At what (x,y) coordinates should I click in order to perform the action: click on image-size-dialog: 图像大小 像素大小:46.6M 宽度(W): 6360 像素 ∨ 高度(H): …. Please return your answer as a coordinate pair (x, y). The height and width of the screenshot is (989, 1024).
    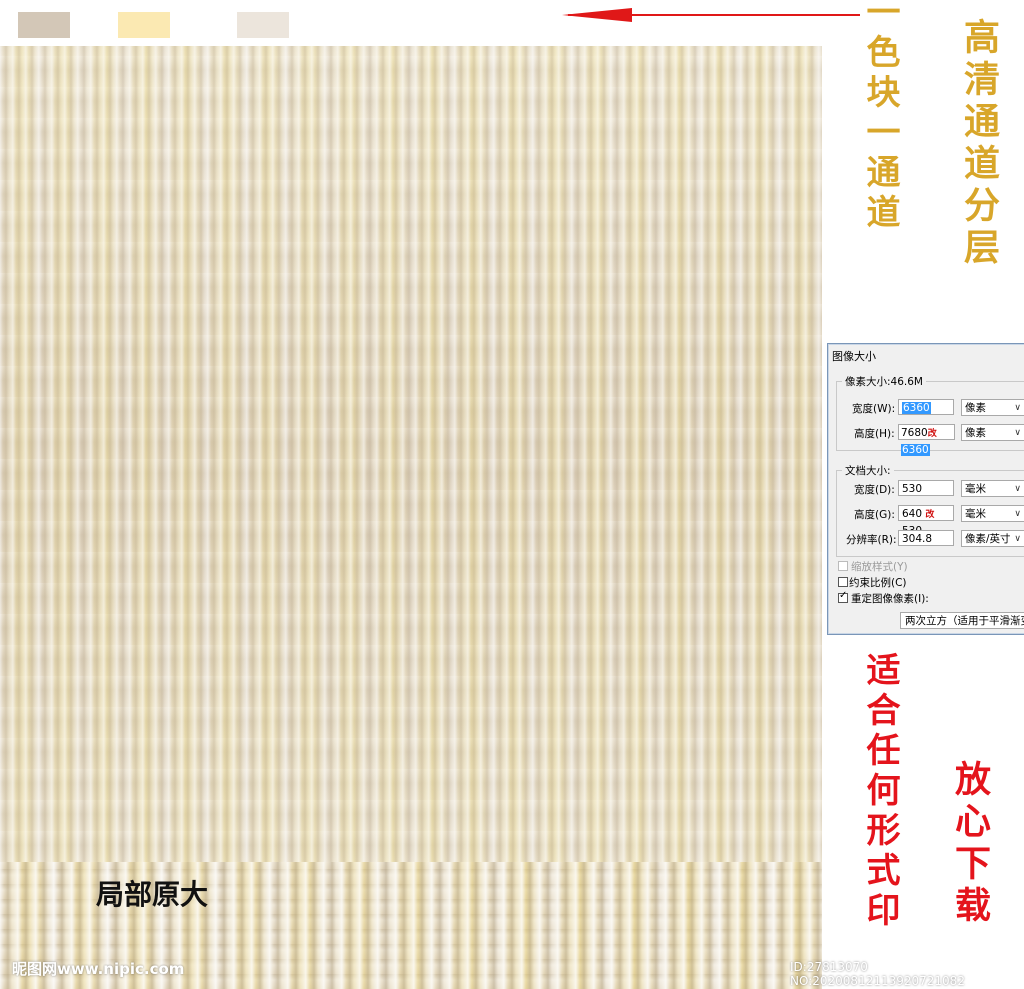
    Looking at the image, I should click on (925, 489).